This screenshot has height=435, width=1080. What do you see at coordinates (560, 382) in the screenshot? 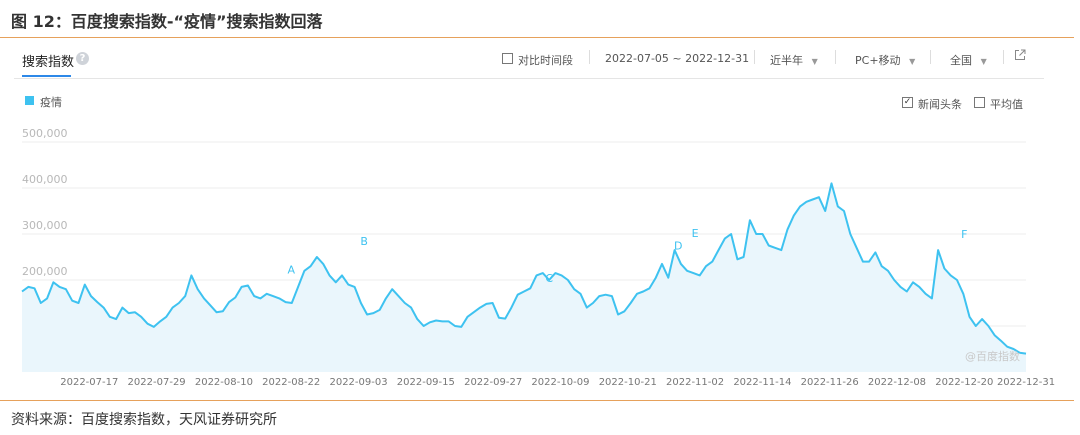
I see `x-tick-label: 2022-10-09` at bounding box center [560, 382].